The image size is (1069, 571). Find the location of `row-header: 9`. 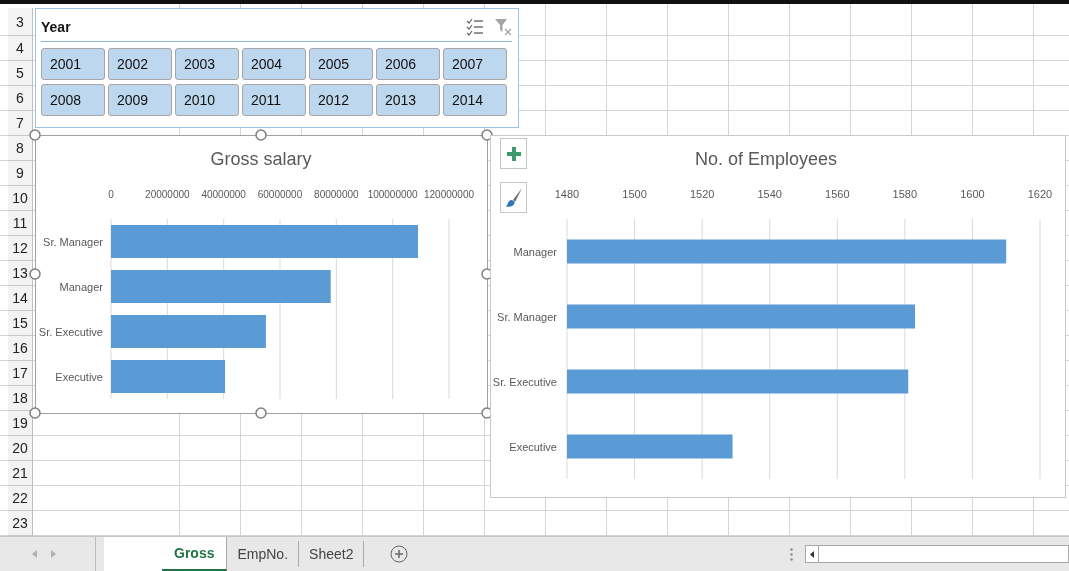

row-header: 9 is located at coordinates (20, 173).